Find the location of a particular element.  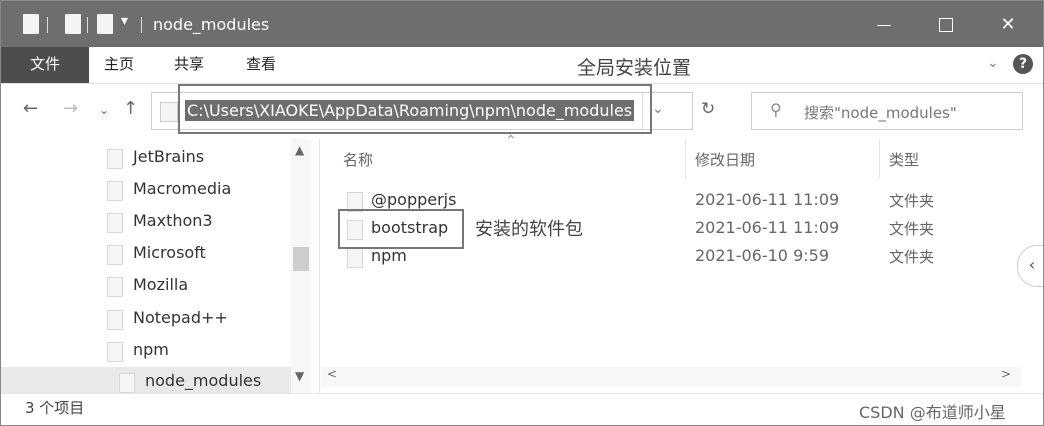

address-dropdown-icon: ⌄ is located at coordinates (658, 109).